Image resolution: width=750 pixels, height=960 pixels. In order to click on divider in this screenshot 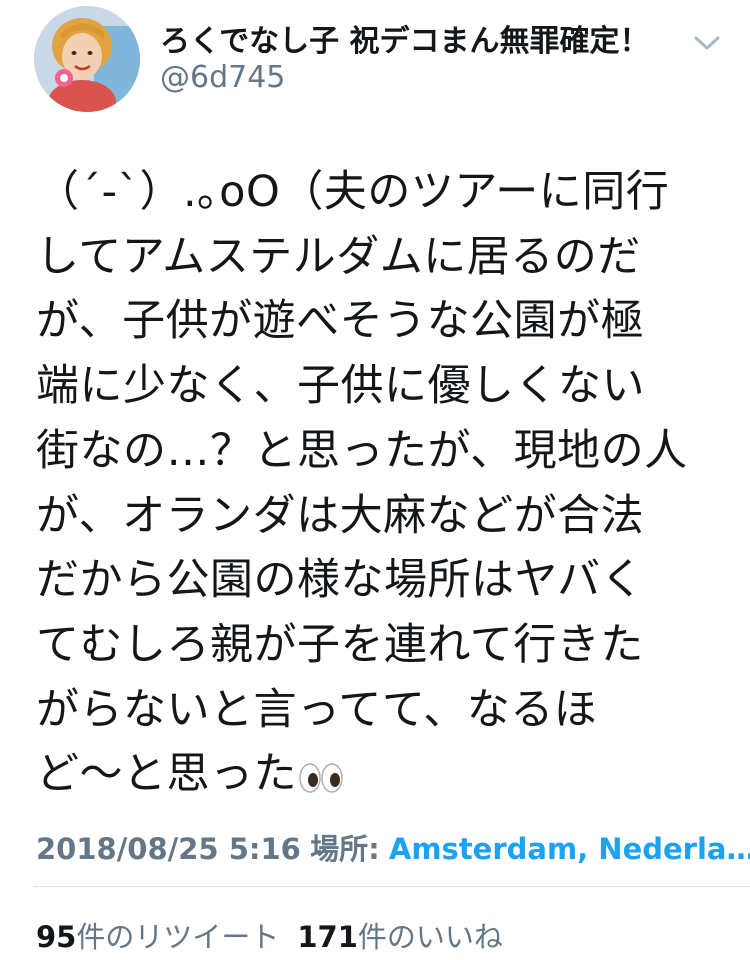, I will do `click(392, 886)`.